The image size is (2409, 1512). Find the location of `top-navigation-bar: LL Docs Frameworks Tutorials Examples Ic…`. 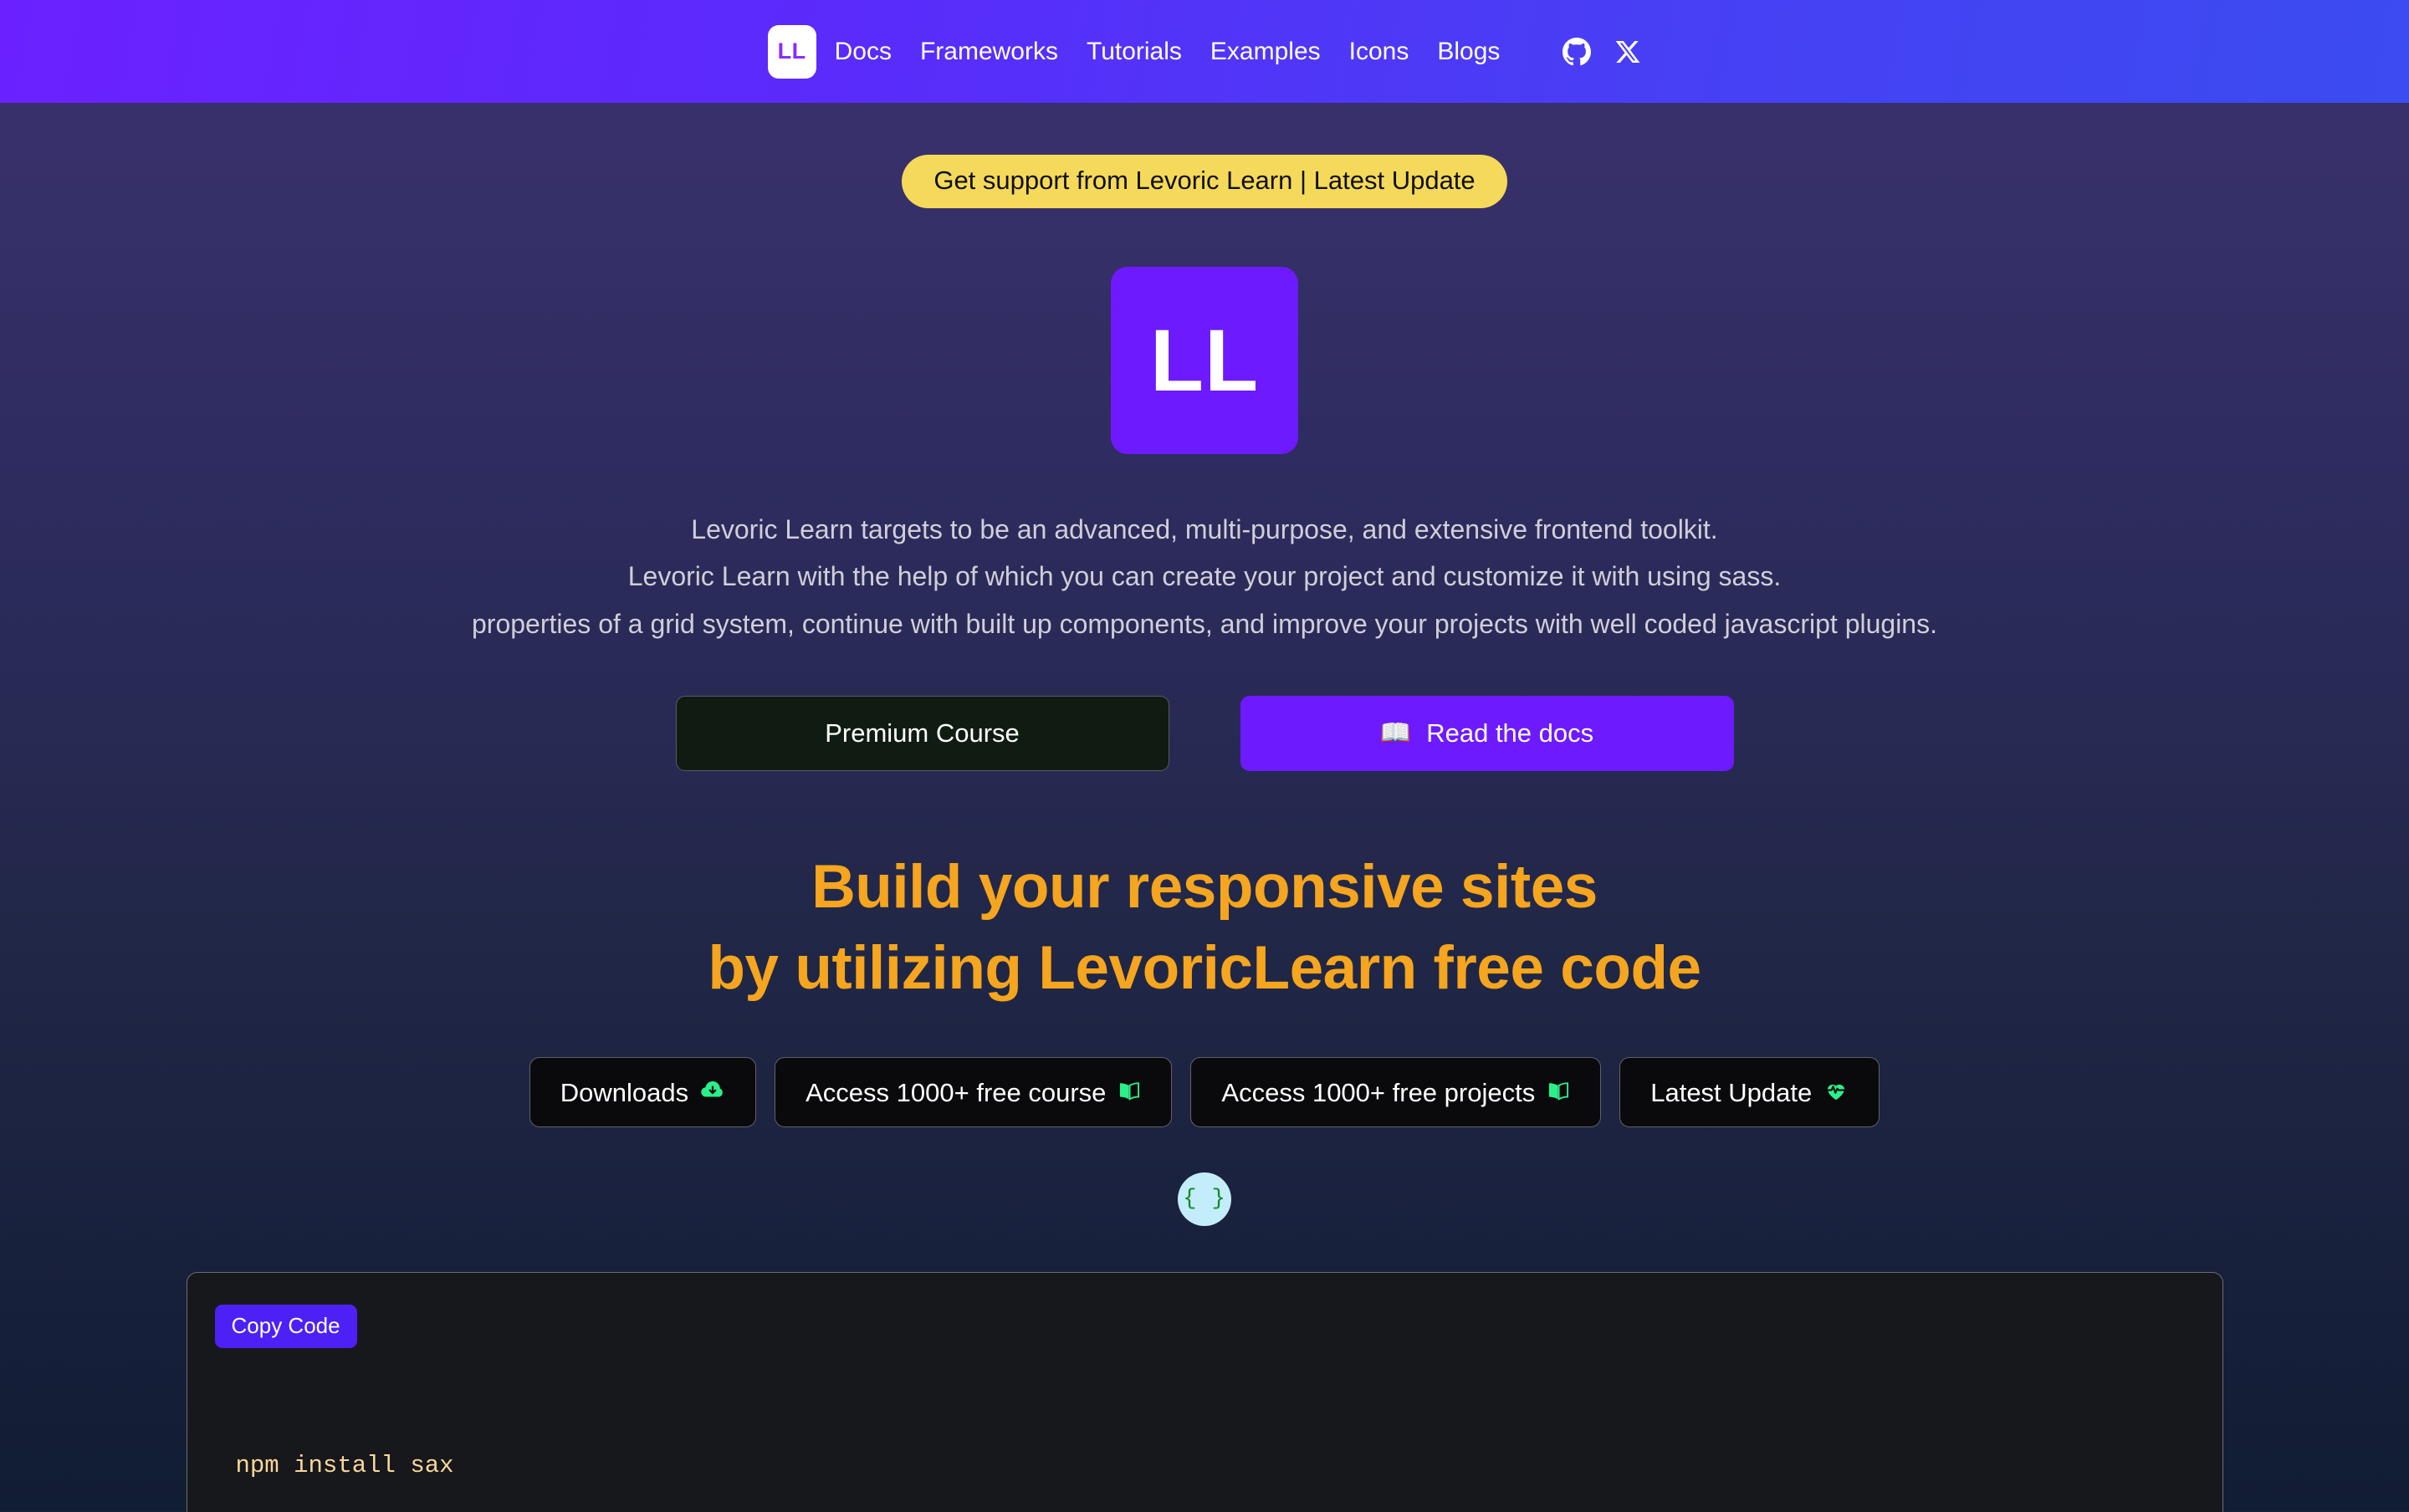

top-navigation-bar: LL Docs Frameworks Tutorials Examples Ic… is located at coordinates (1204, 51).